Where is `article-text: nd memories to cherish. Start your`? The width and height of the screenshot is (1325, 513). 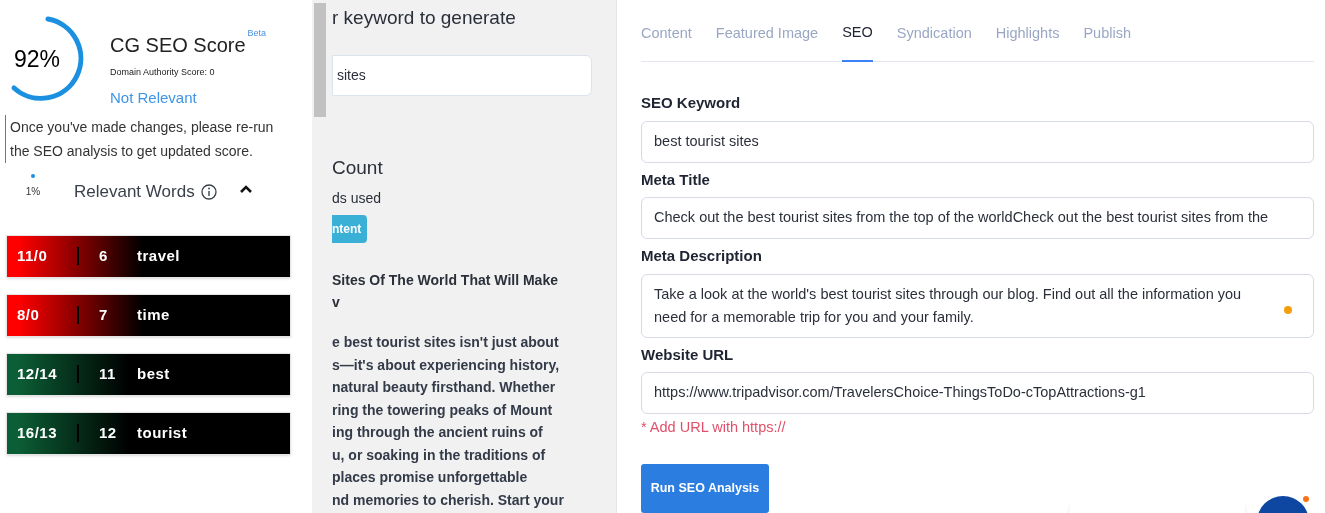
article-text: nd memories to cherish. Start your is located at coordinates (448, 500).